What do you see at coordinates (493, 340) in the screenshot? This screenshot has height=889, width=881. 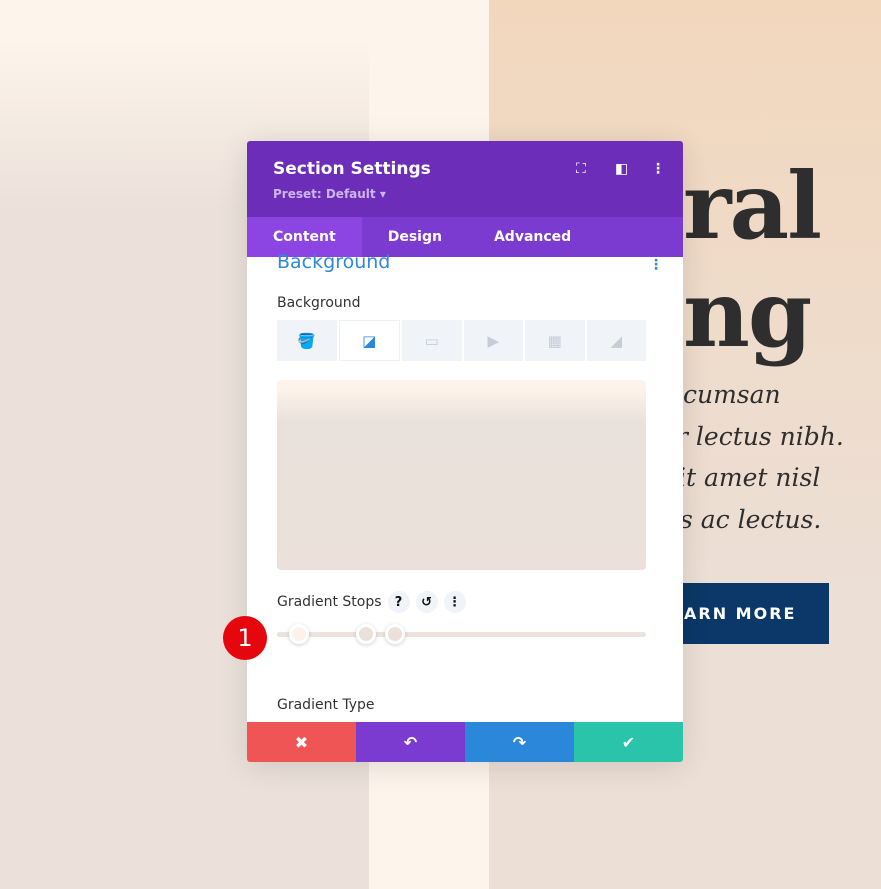 I see `video-icon: ▶` at bounding box center [493, 340].